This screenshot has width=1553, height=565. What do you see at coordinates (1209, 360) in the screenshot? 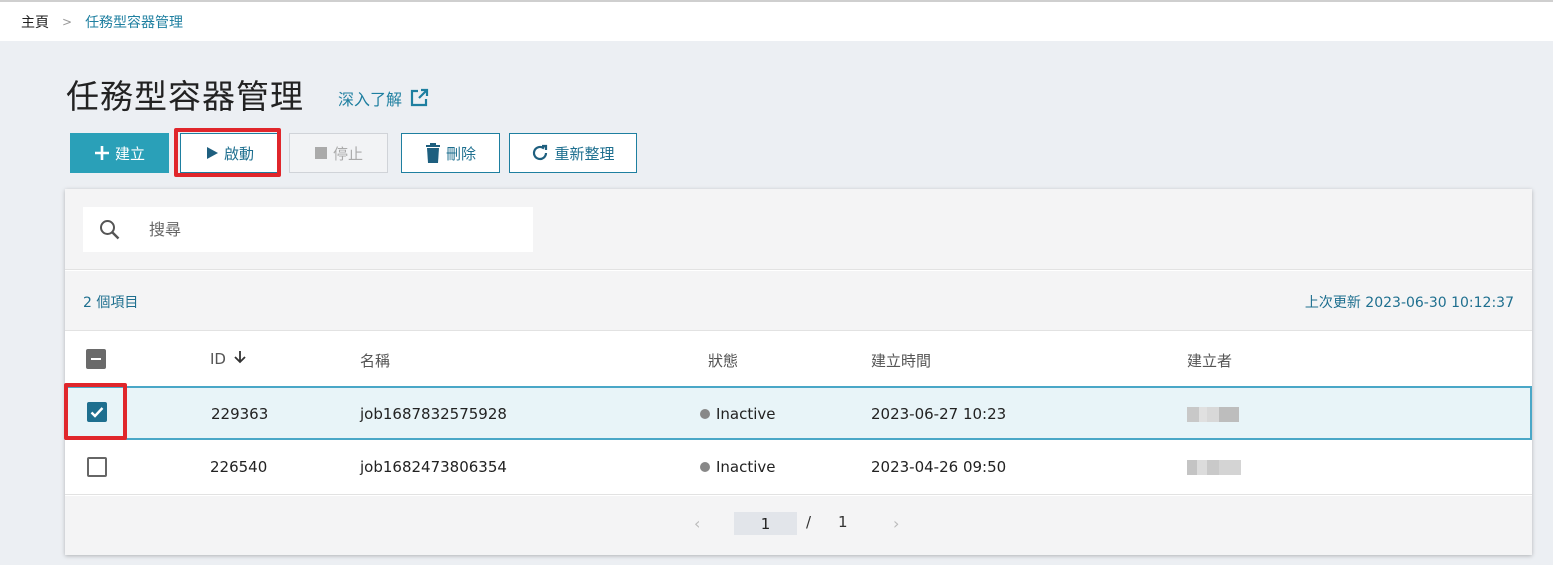
I see `column-header-creator: 建立者` at bounding box center [1209, 360].